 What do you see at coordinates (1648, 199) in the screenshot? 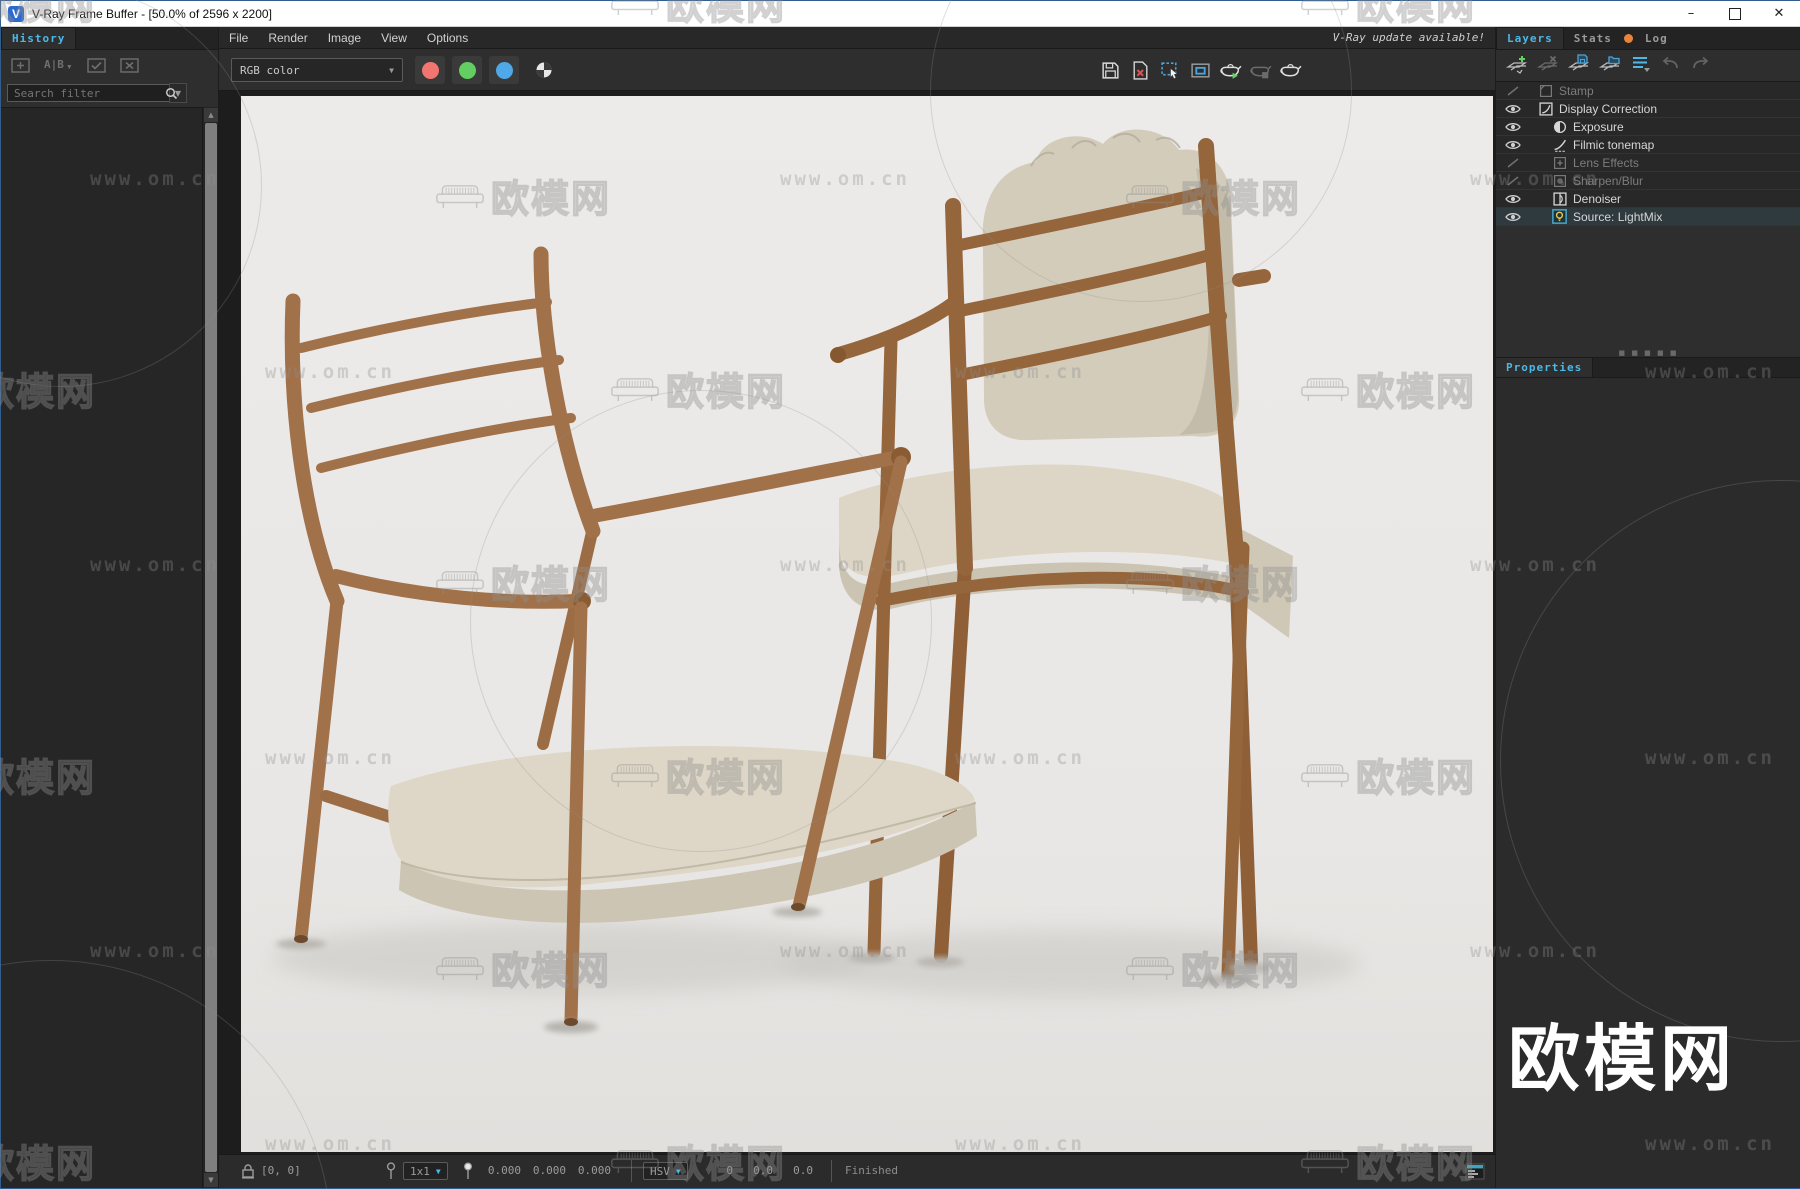
I see `layer-row-denoiser: Denoiser` at bounding box center [1648, 199].